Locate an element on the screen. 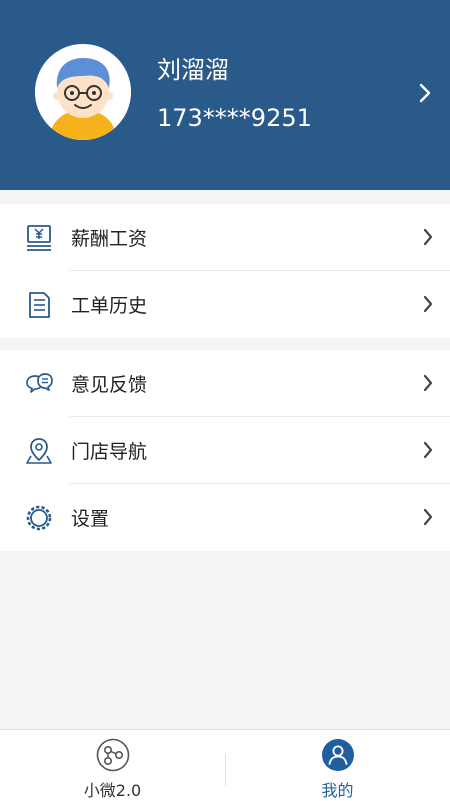 This screenshot has height=801, width=450. avatar is located at coordinates (83, 92).